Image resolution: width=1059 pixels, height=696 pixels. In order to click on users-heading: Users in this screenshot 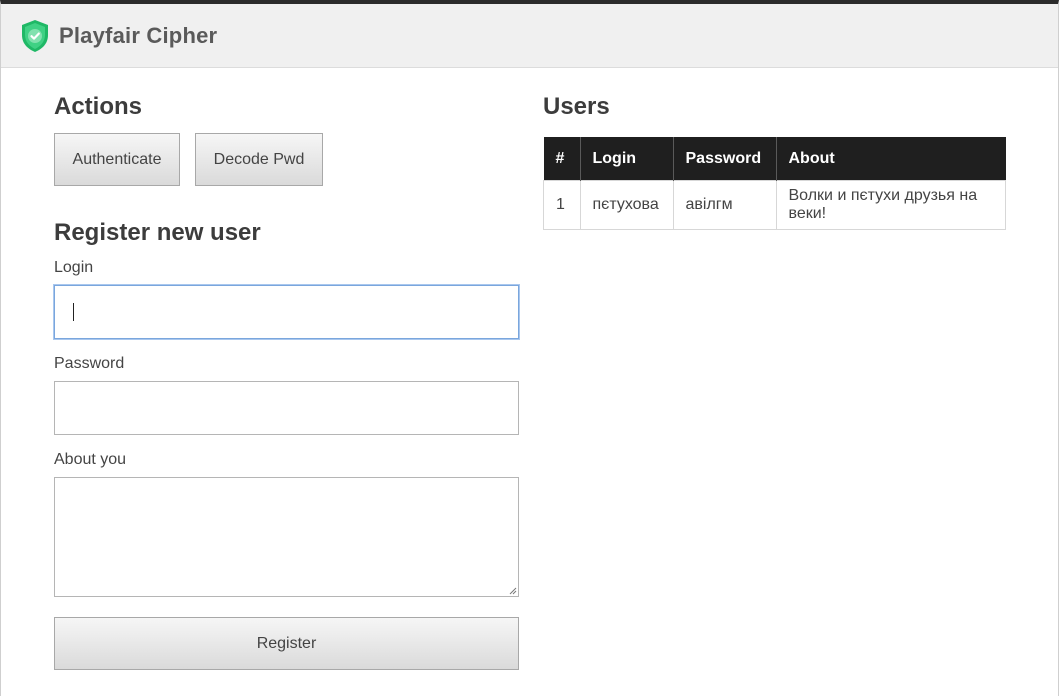, I will do `click(576, 106)`.